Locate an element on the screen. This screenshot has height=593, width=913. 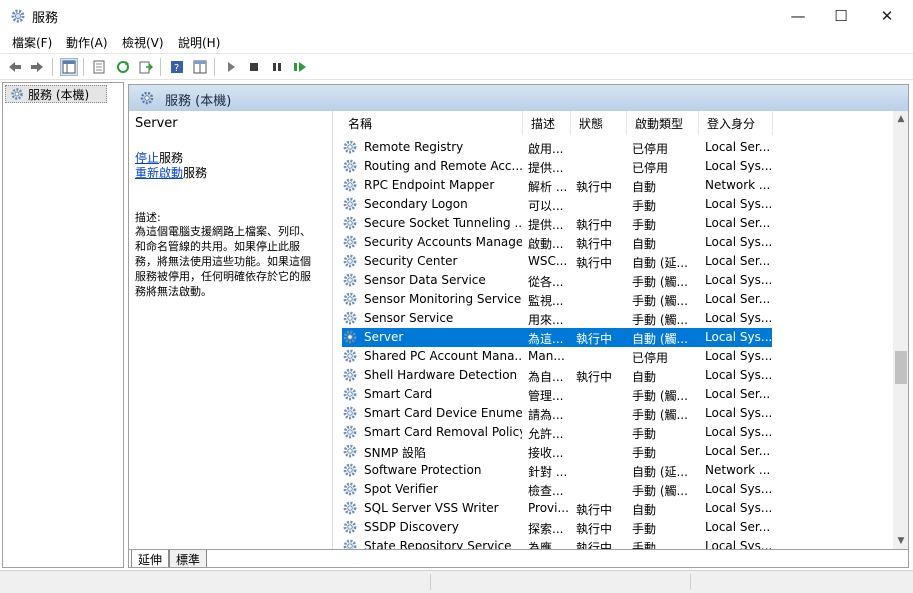
stop-service-icon is located at coordinates (254, 67).